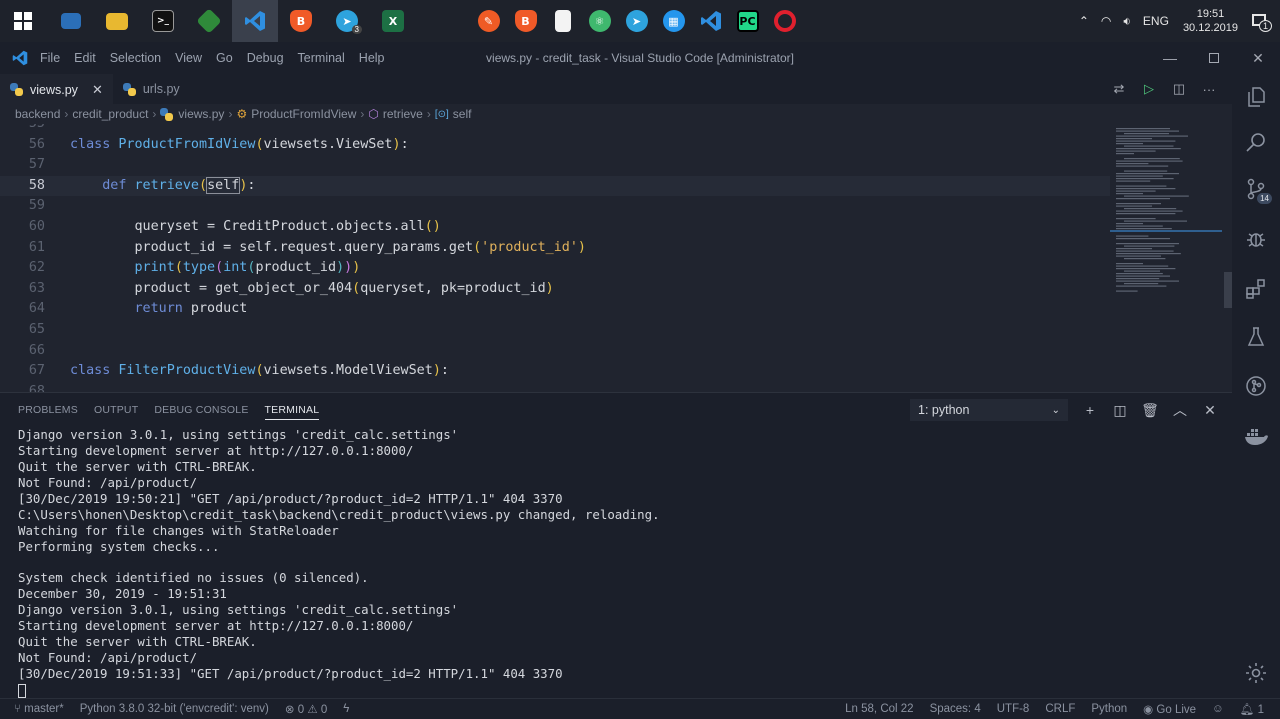 The width and height of the screenshot is (1280, 719). Describe the element at coordinates (224, 58) in the screenshot. I see `menu-go: Go` at that location.